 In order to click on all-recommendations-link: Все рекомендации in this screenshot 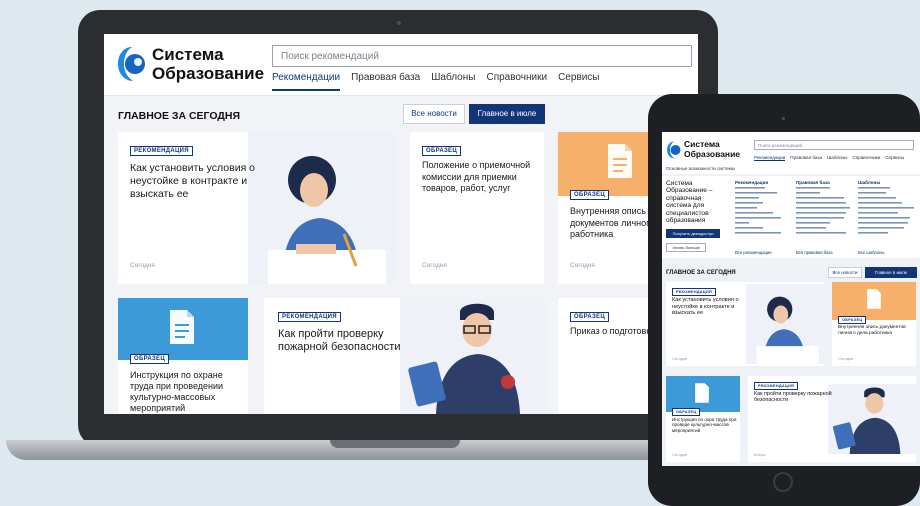, I will do `click(753, 252)`.